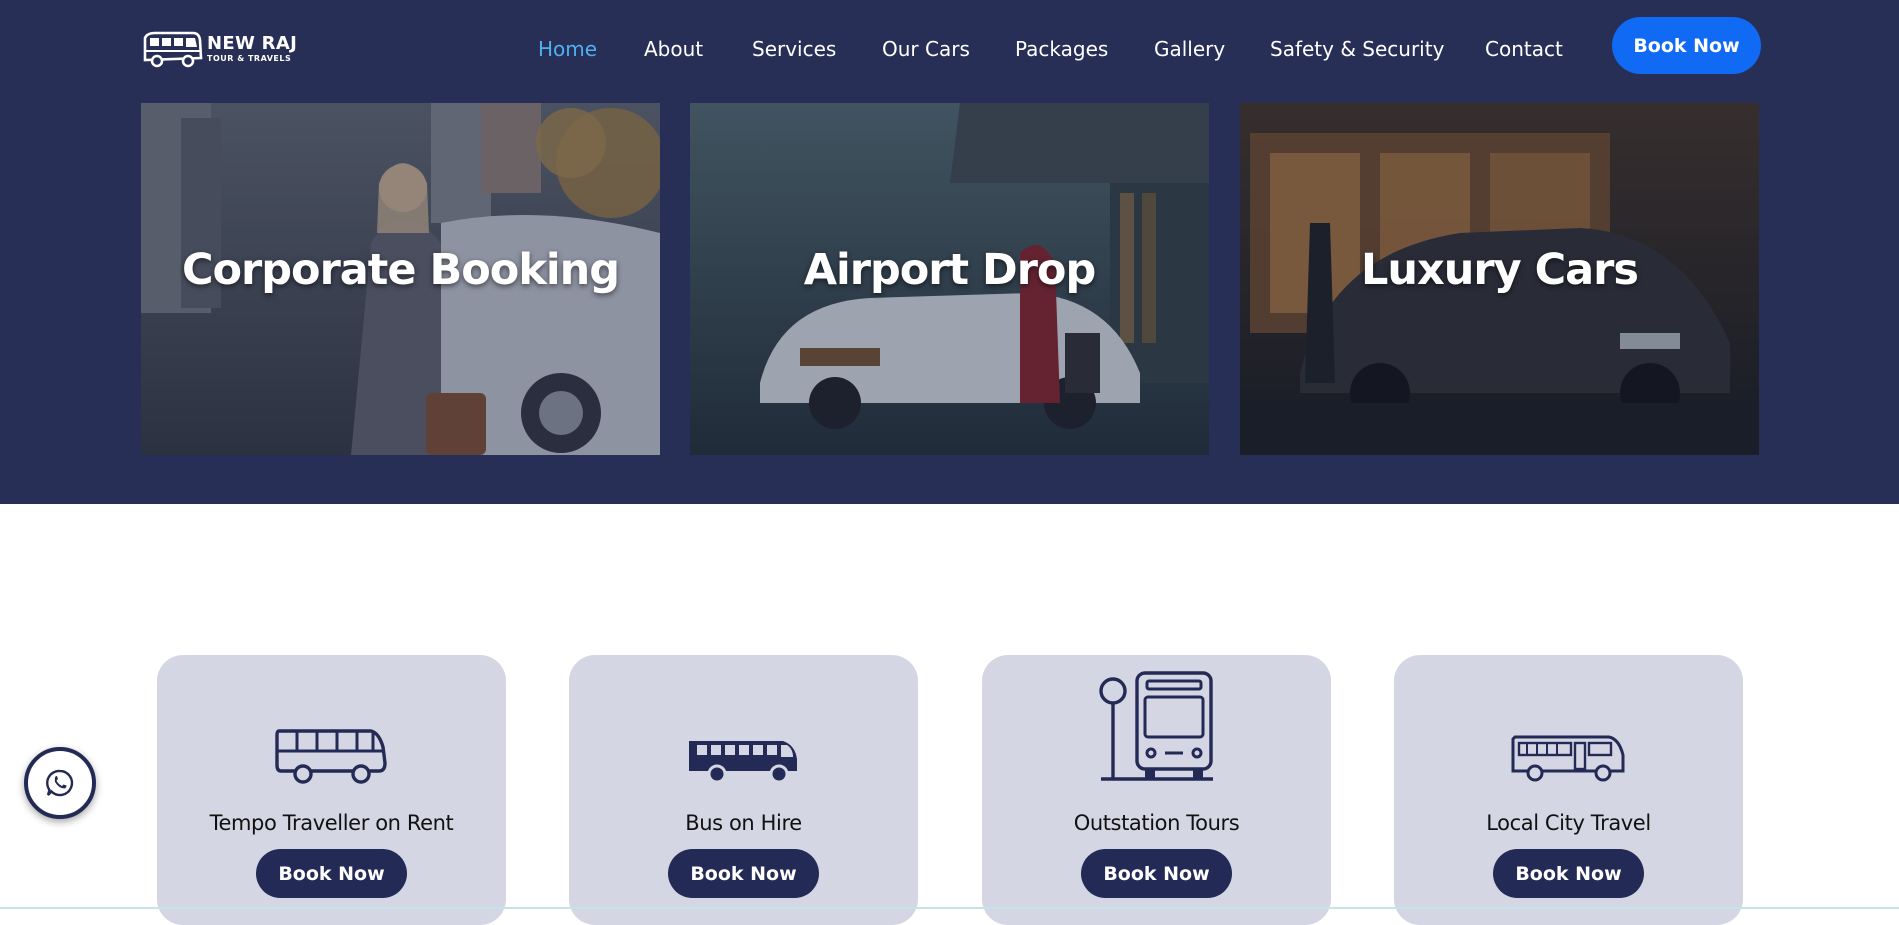 The width and height of the screenshot is (1899, 925). Describe the element at coordinates (249, 58) in the screenshot. I see `brand-tagline: TOUR & TRAVELS` at that location.